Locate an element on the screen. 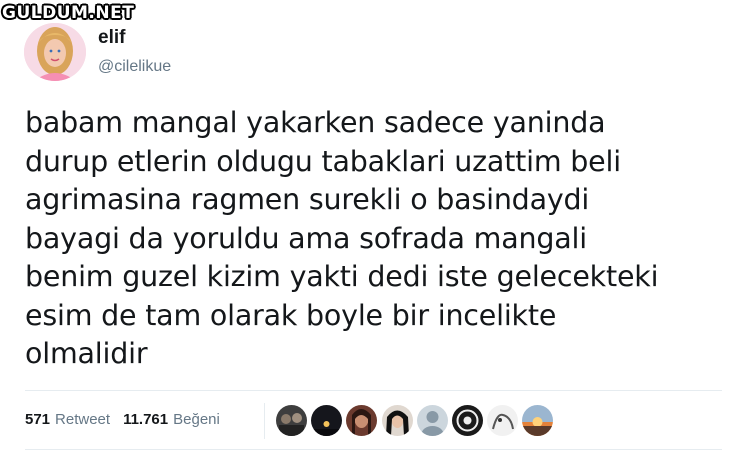 The width and height of the screenshot is (730, 463). avatar-night-icon is located at coordinates (327, 420).